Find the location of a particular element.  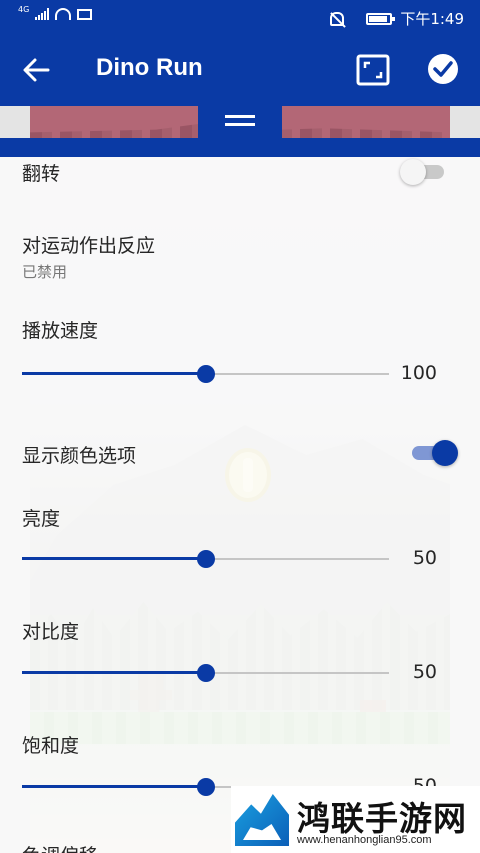

status-time: 下午1:49 is located at coordinates (432, 19).